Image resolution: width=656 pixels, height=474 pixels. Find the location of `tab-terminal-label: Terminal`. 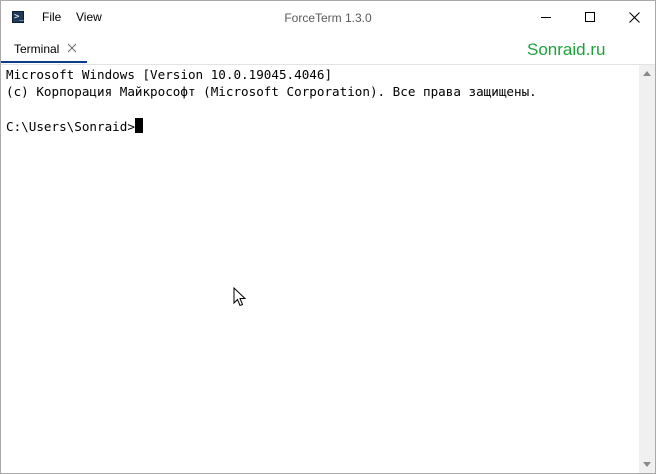

tab-terminal-label: Terminal is located at coordinates (37, 49).